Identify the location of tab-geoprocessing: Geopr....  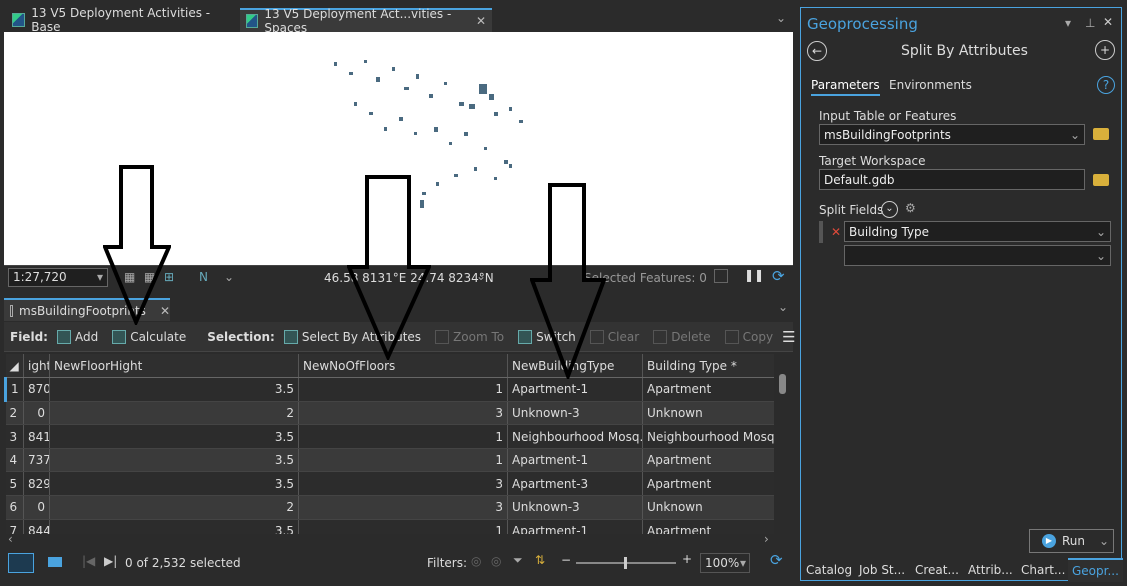
(1095, 570).